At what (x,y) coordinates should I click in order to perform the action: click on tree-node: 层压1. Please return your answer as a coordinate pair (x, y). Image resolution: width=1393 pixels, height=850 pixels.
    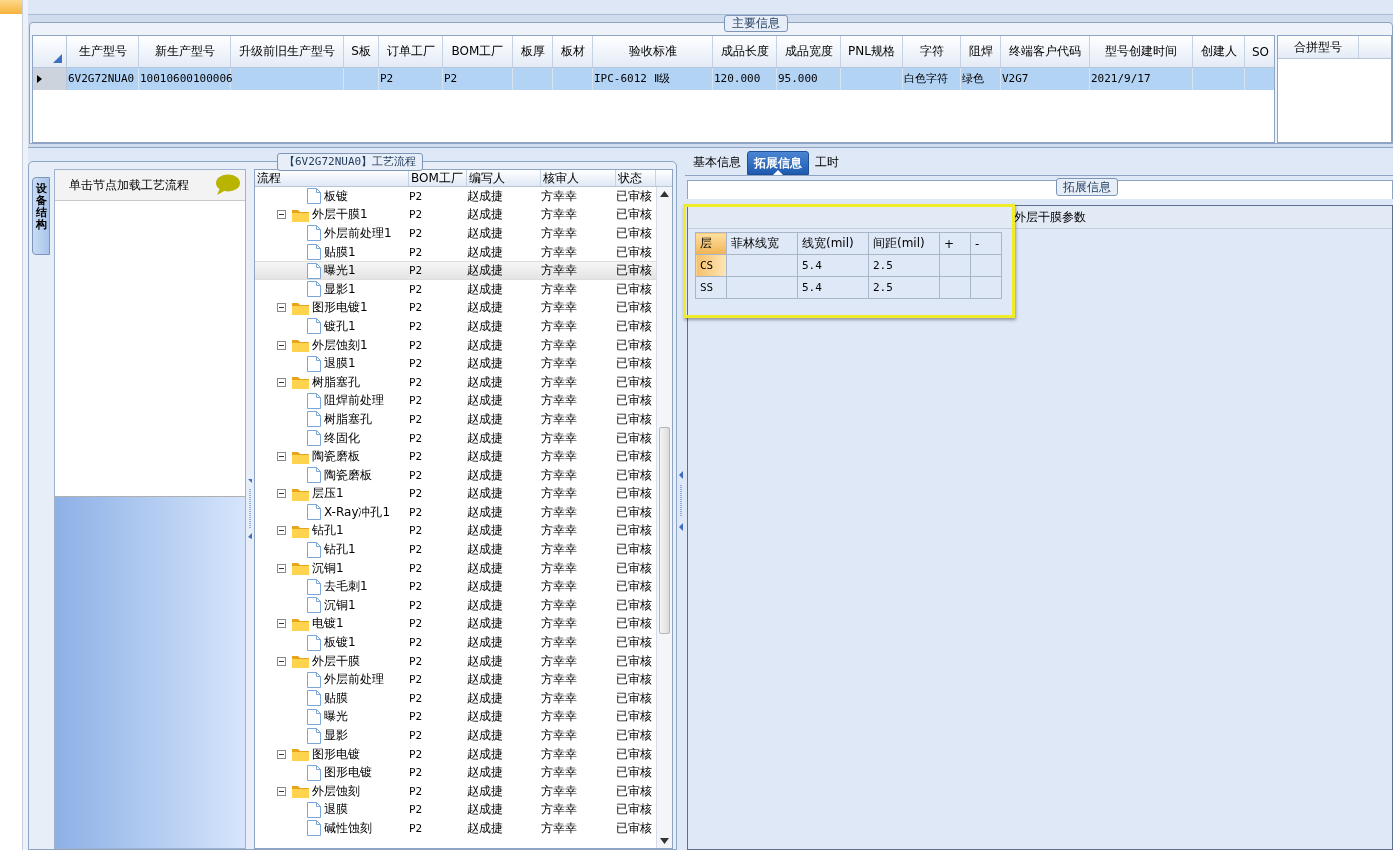
    Looking at the image, I should click on (328, 494).